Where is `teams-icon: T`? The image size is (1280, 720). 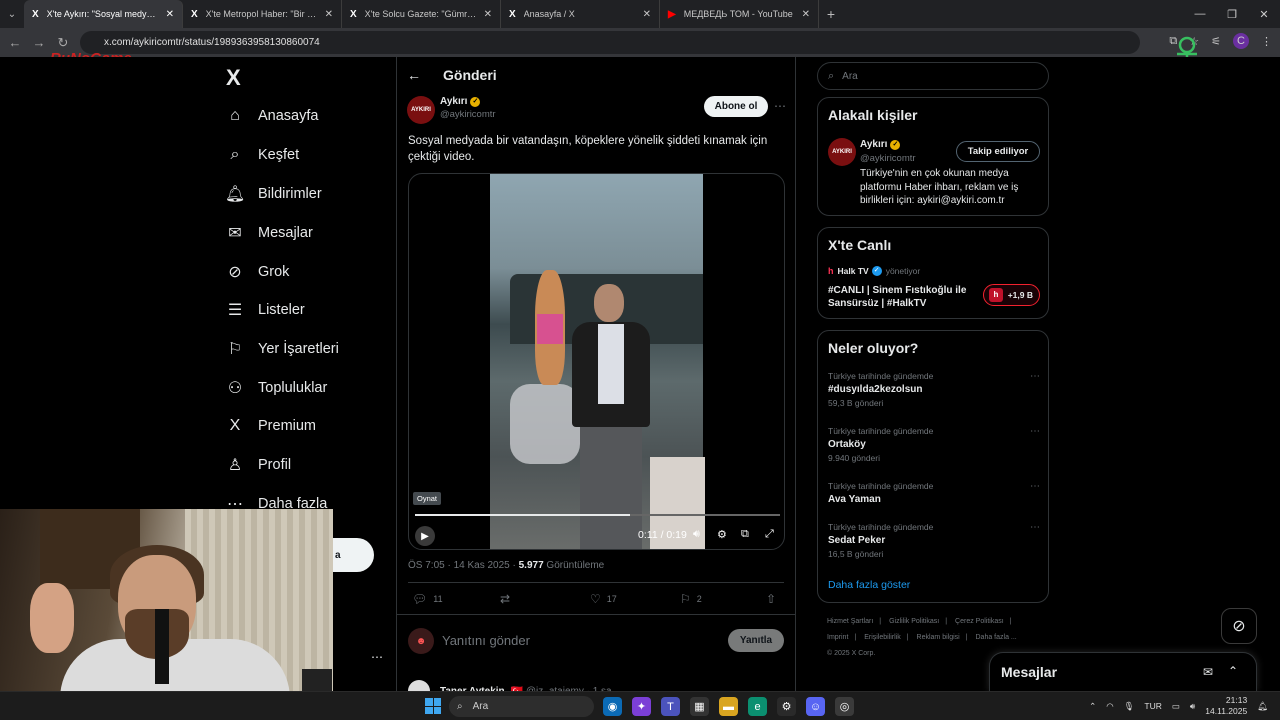 teams-icon: T is located at coordinates (670, 706).